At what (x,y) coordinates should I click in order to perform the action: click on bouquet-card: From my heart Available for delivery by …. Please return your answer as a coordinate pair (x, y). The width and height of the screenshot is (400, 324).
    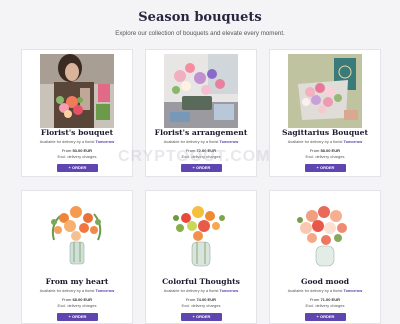
    Looking at the image, I should click on (77, 257).